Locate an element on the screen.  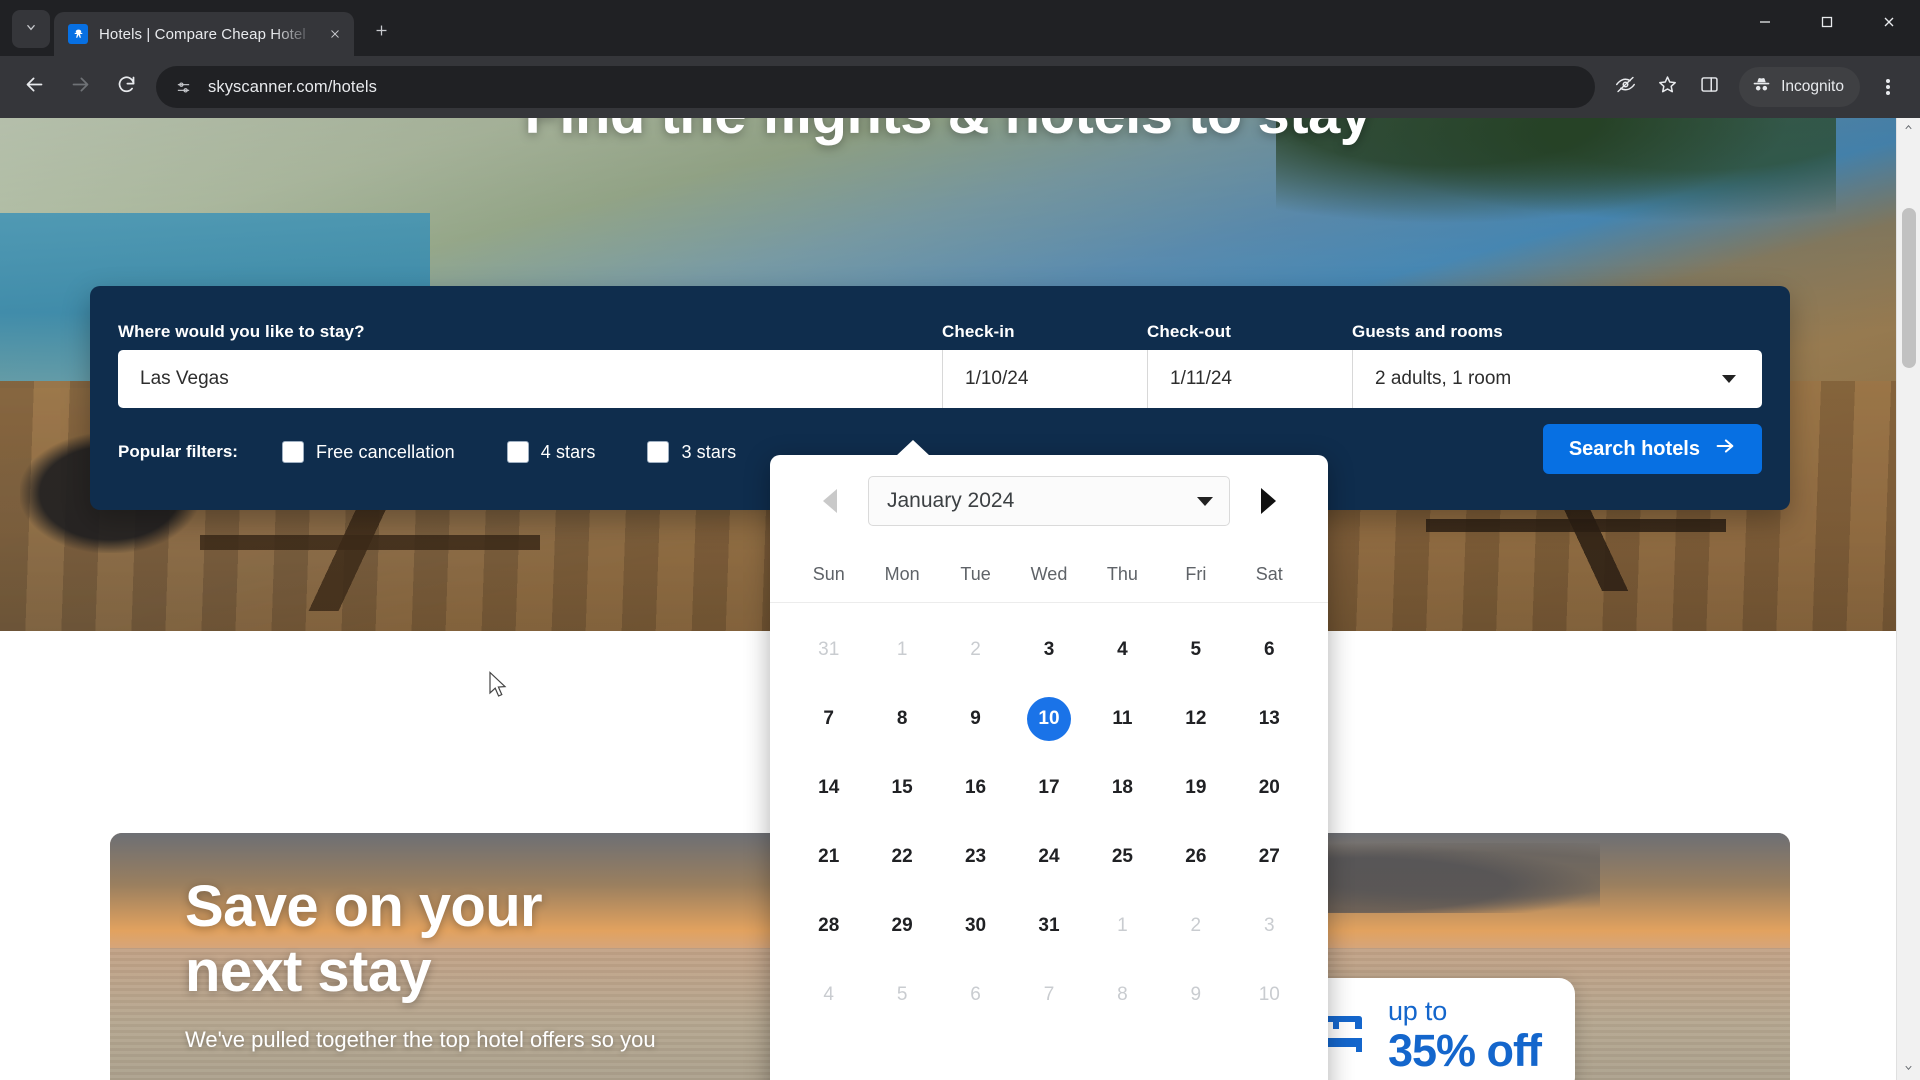
calendar-day: 2 is located at coordinates (1195, 925).